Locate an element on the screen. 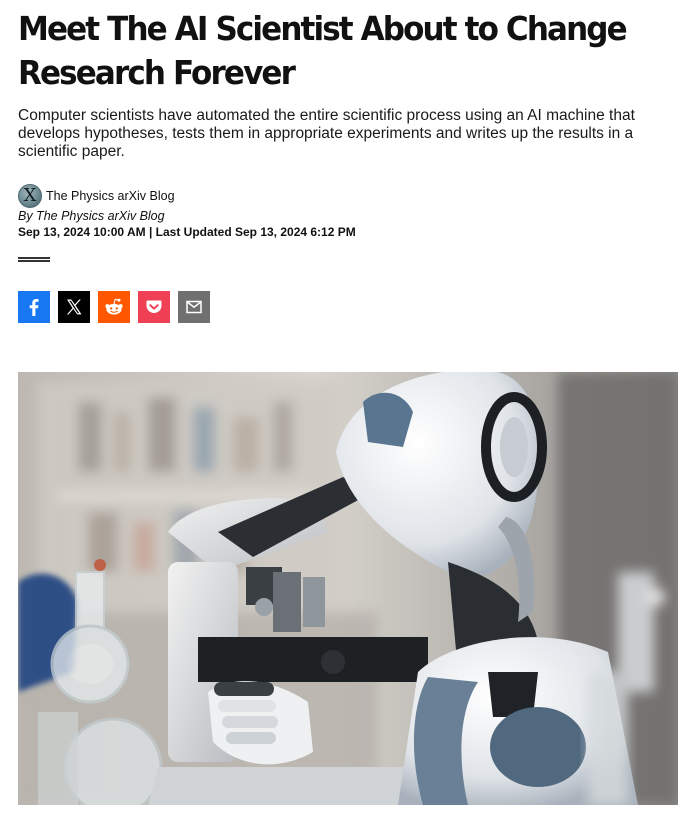 This screenshot has height=820, width=694. author-avatar-letter: X is located at coordinates (30, 195).